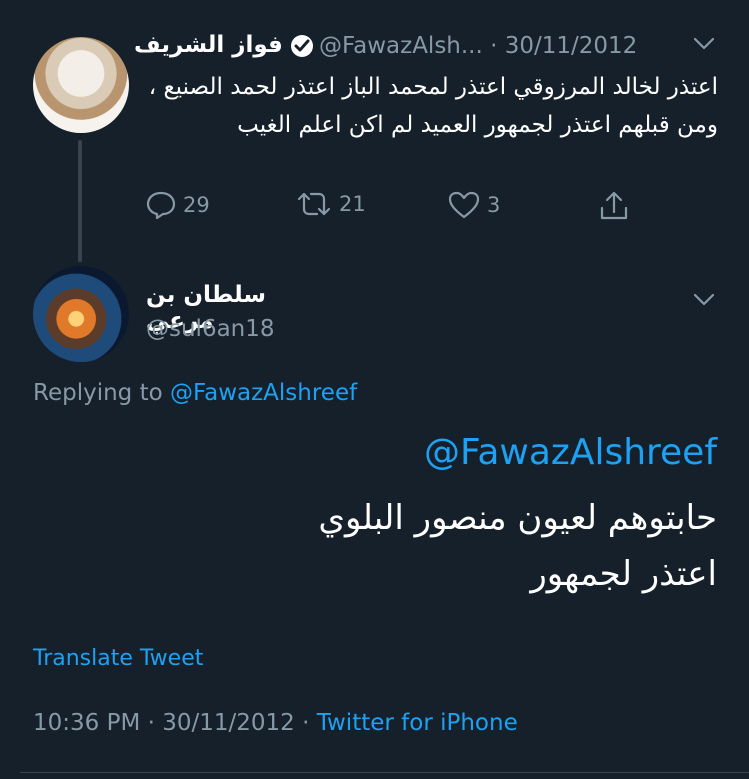 This screenshot has width=749, height=779. I want to click on replying-to-link: @FawazAlshreef, so click(263, 393).